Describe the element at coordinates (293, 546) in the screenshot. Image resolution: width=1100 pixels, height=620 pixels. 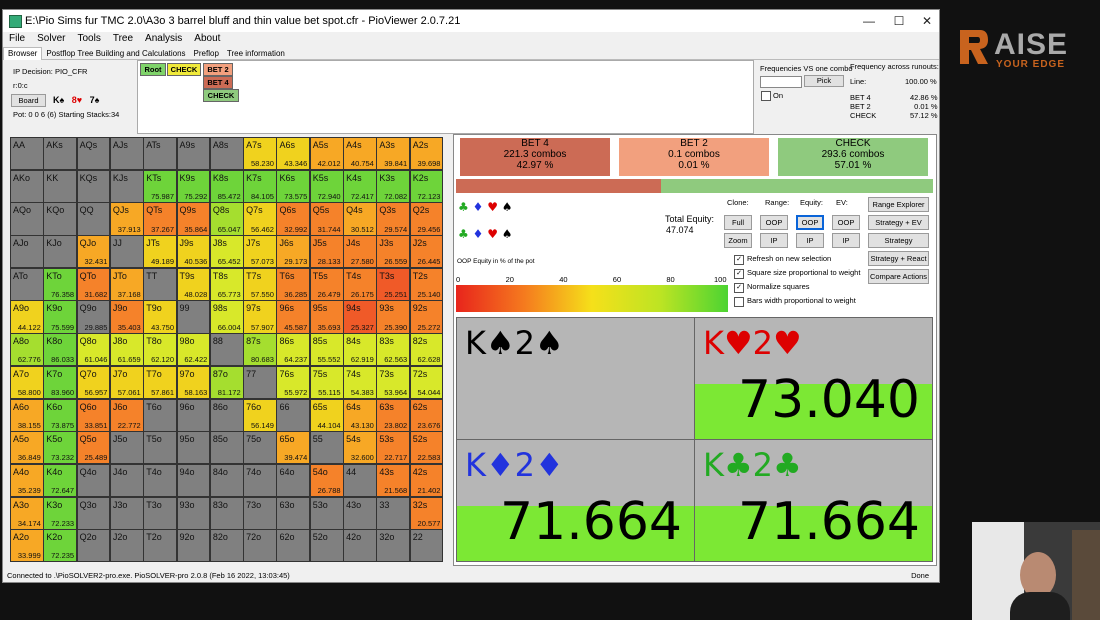
I see `hand-cell: 62o` at that location.